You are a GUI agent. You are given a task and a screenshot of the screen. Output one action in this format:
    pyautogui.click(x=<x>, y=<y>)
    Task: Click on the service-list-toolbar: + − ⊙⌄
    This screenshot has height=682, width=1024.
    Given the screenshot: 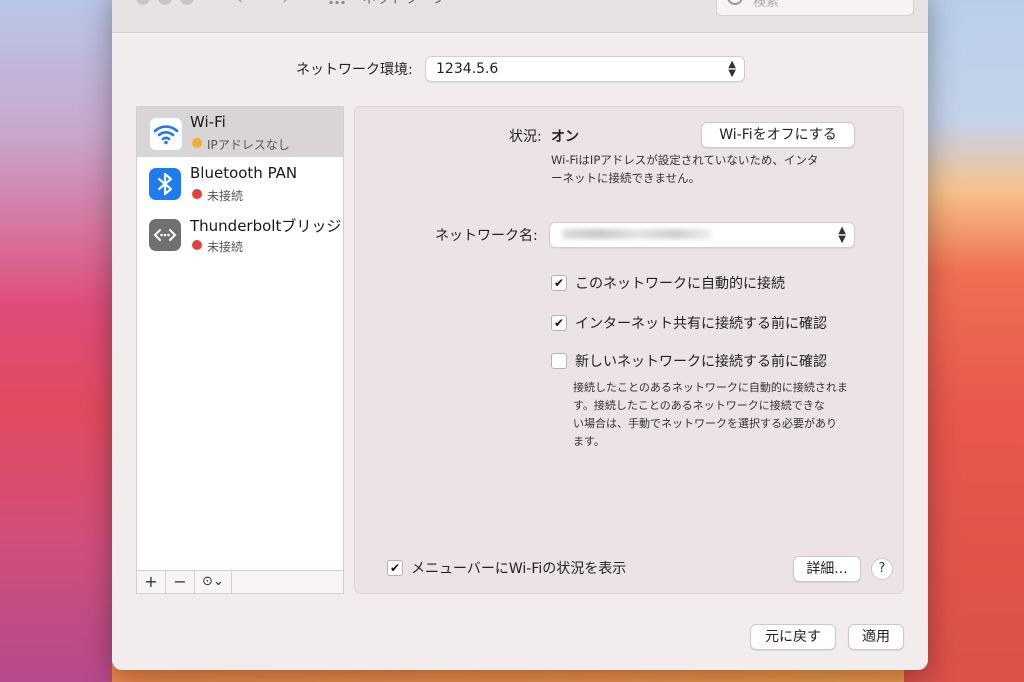 What is the action you would take?
    pyautogui.click(x=240, y=582)
    